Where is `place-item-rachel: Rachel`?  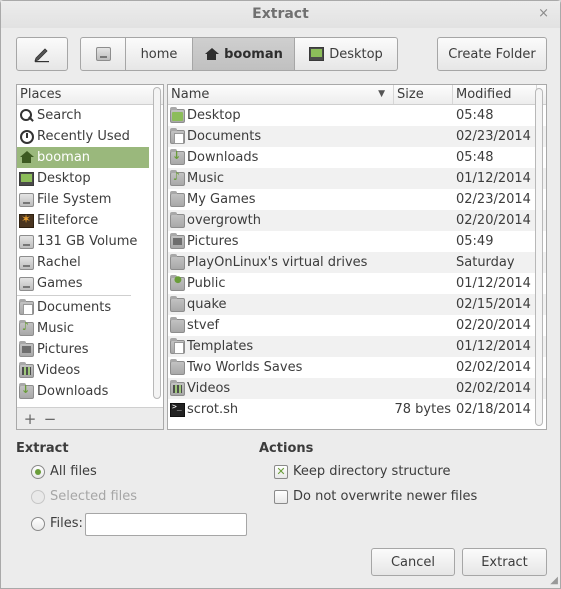
place-item-rachel: Rachel is located at coordinates (83, 262).